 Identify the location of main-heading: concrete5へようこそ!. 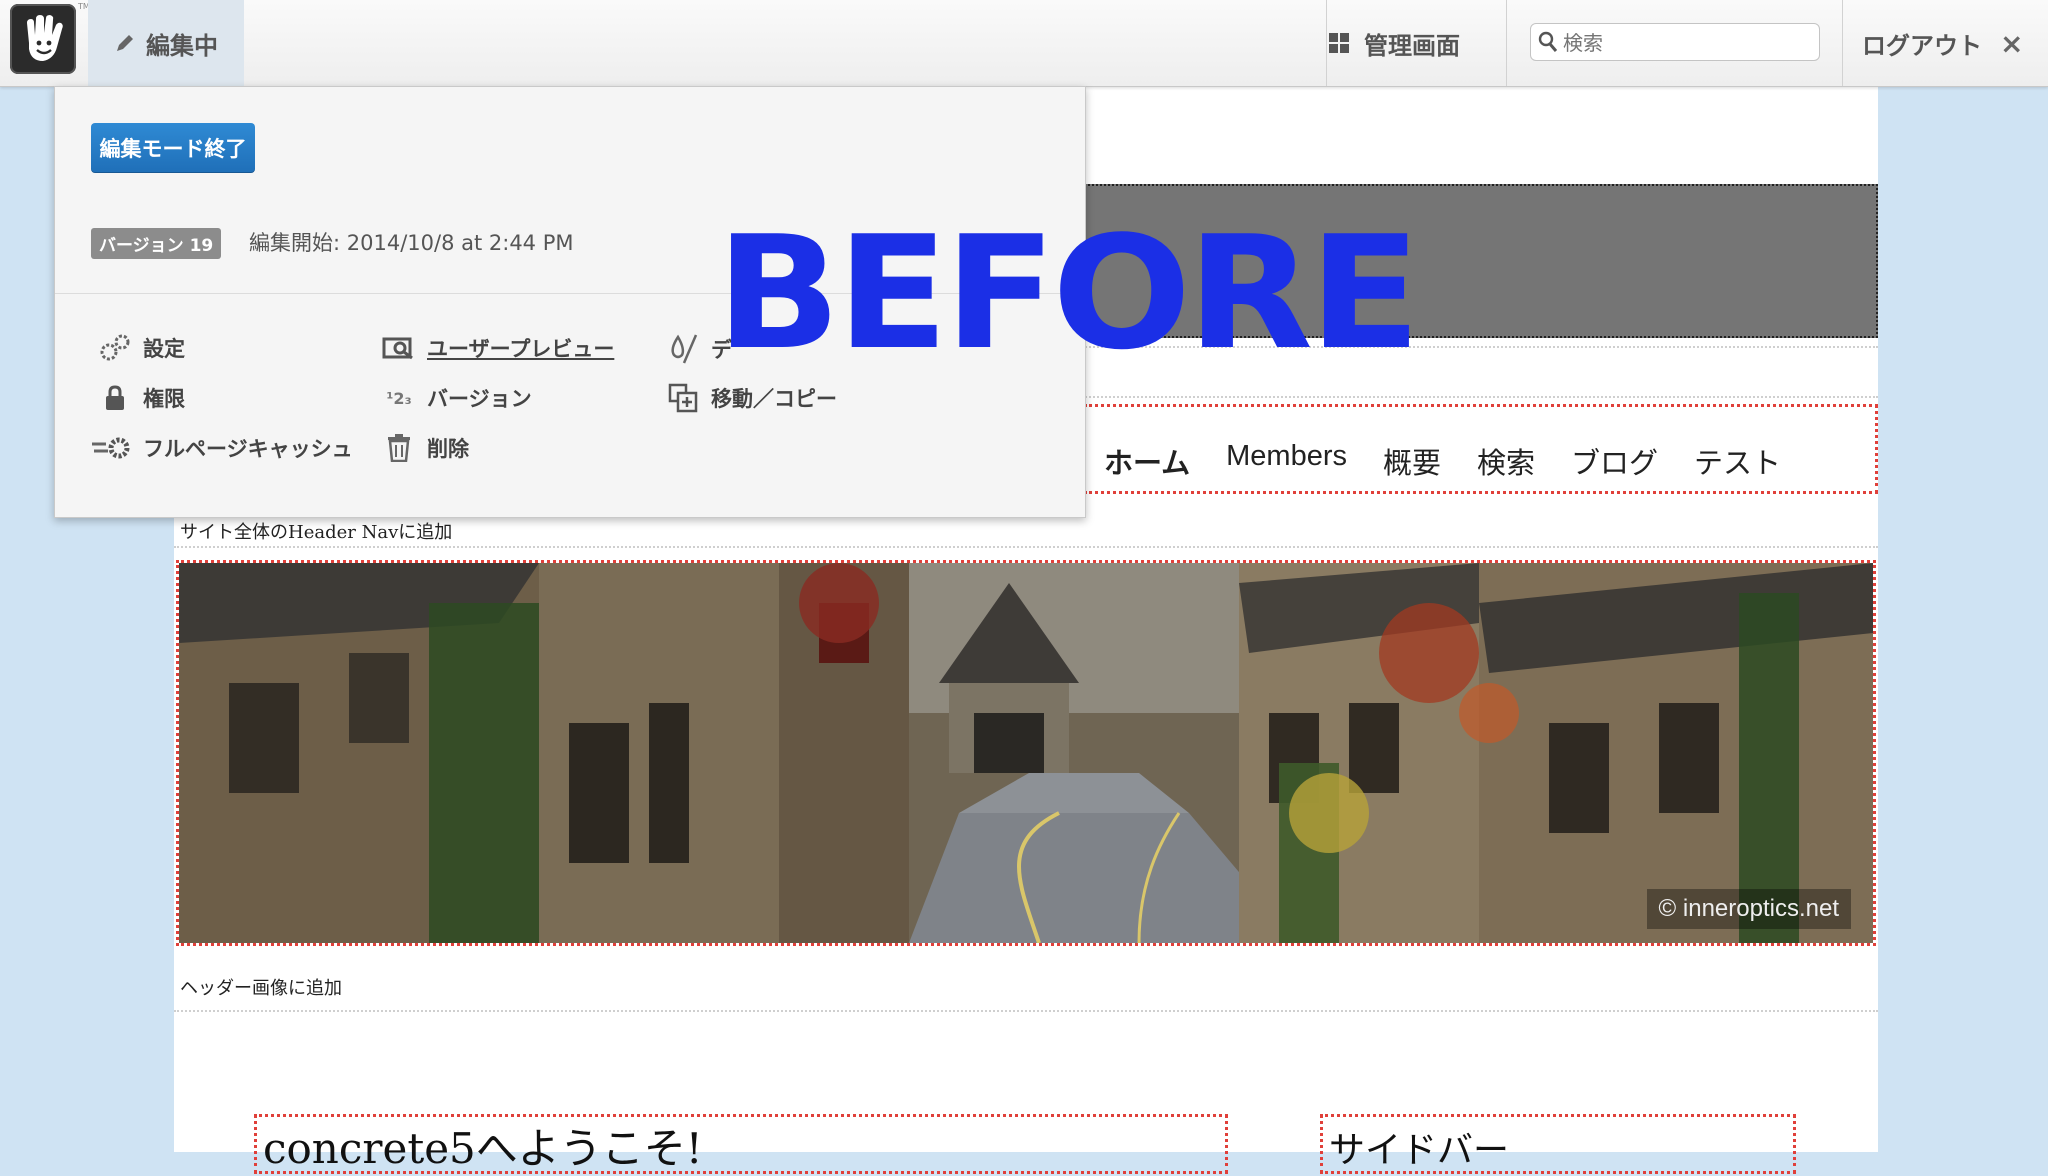
(483, 1148).